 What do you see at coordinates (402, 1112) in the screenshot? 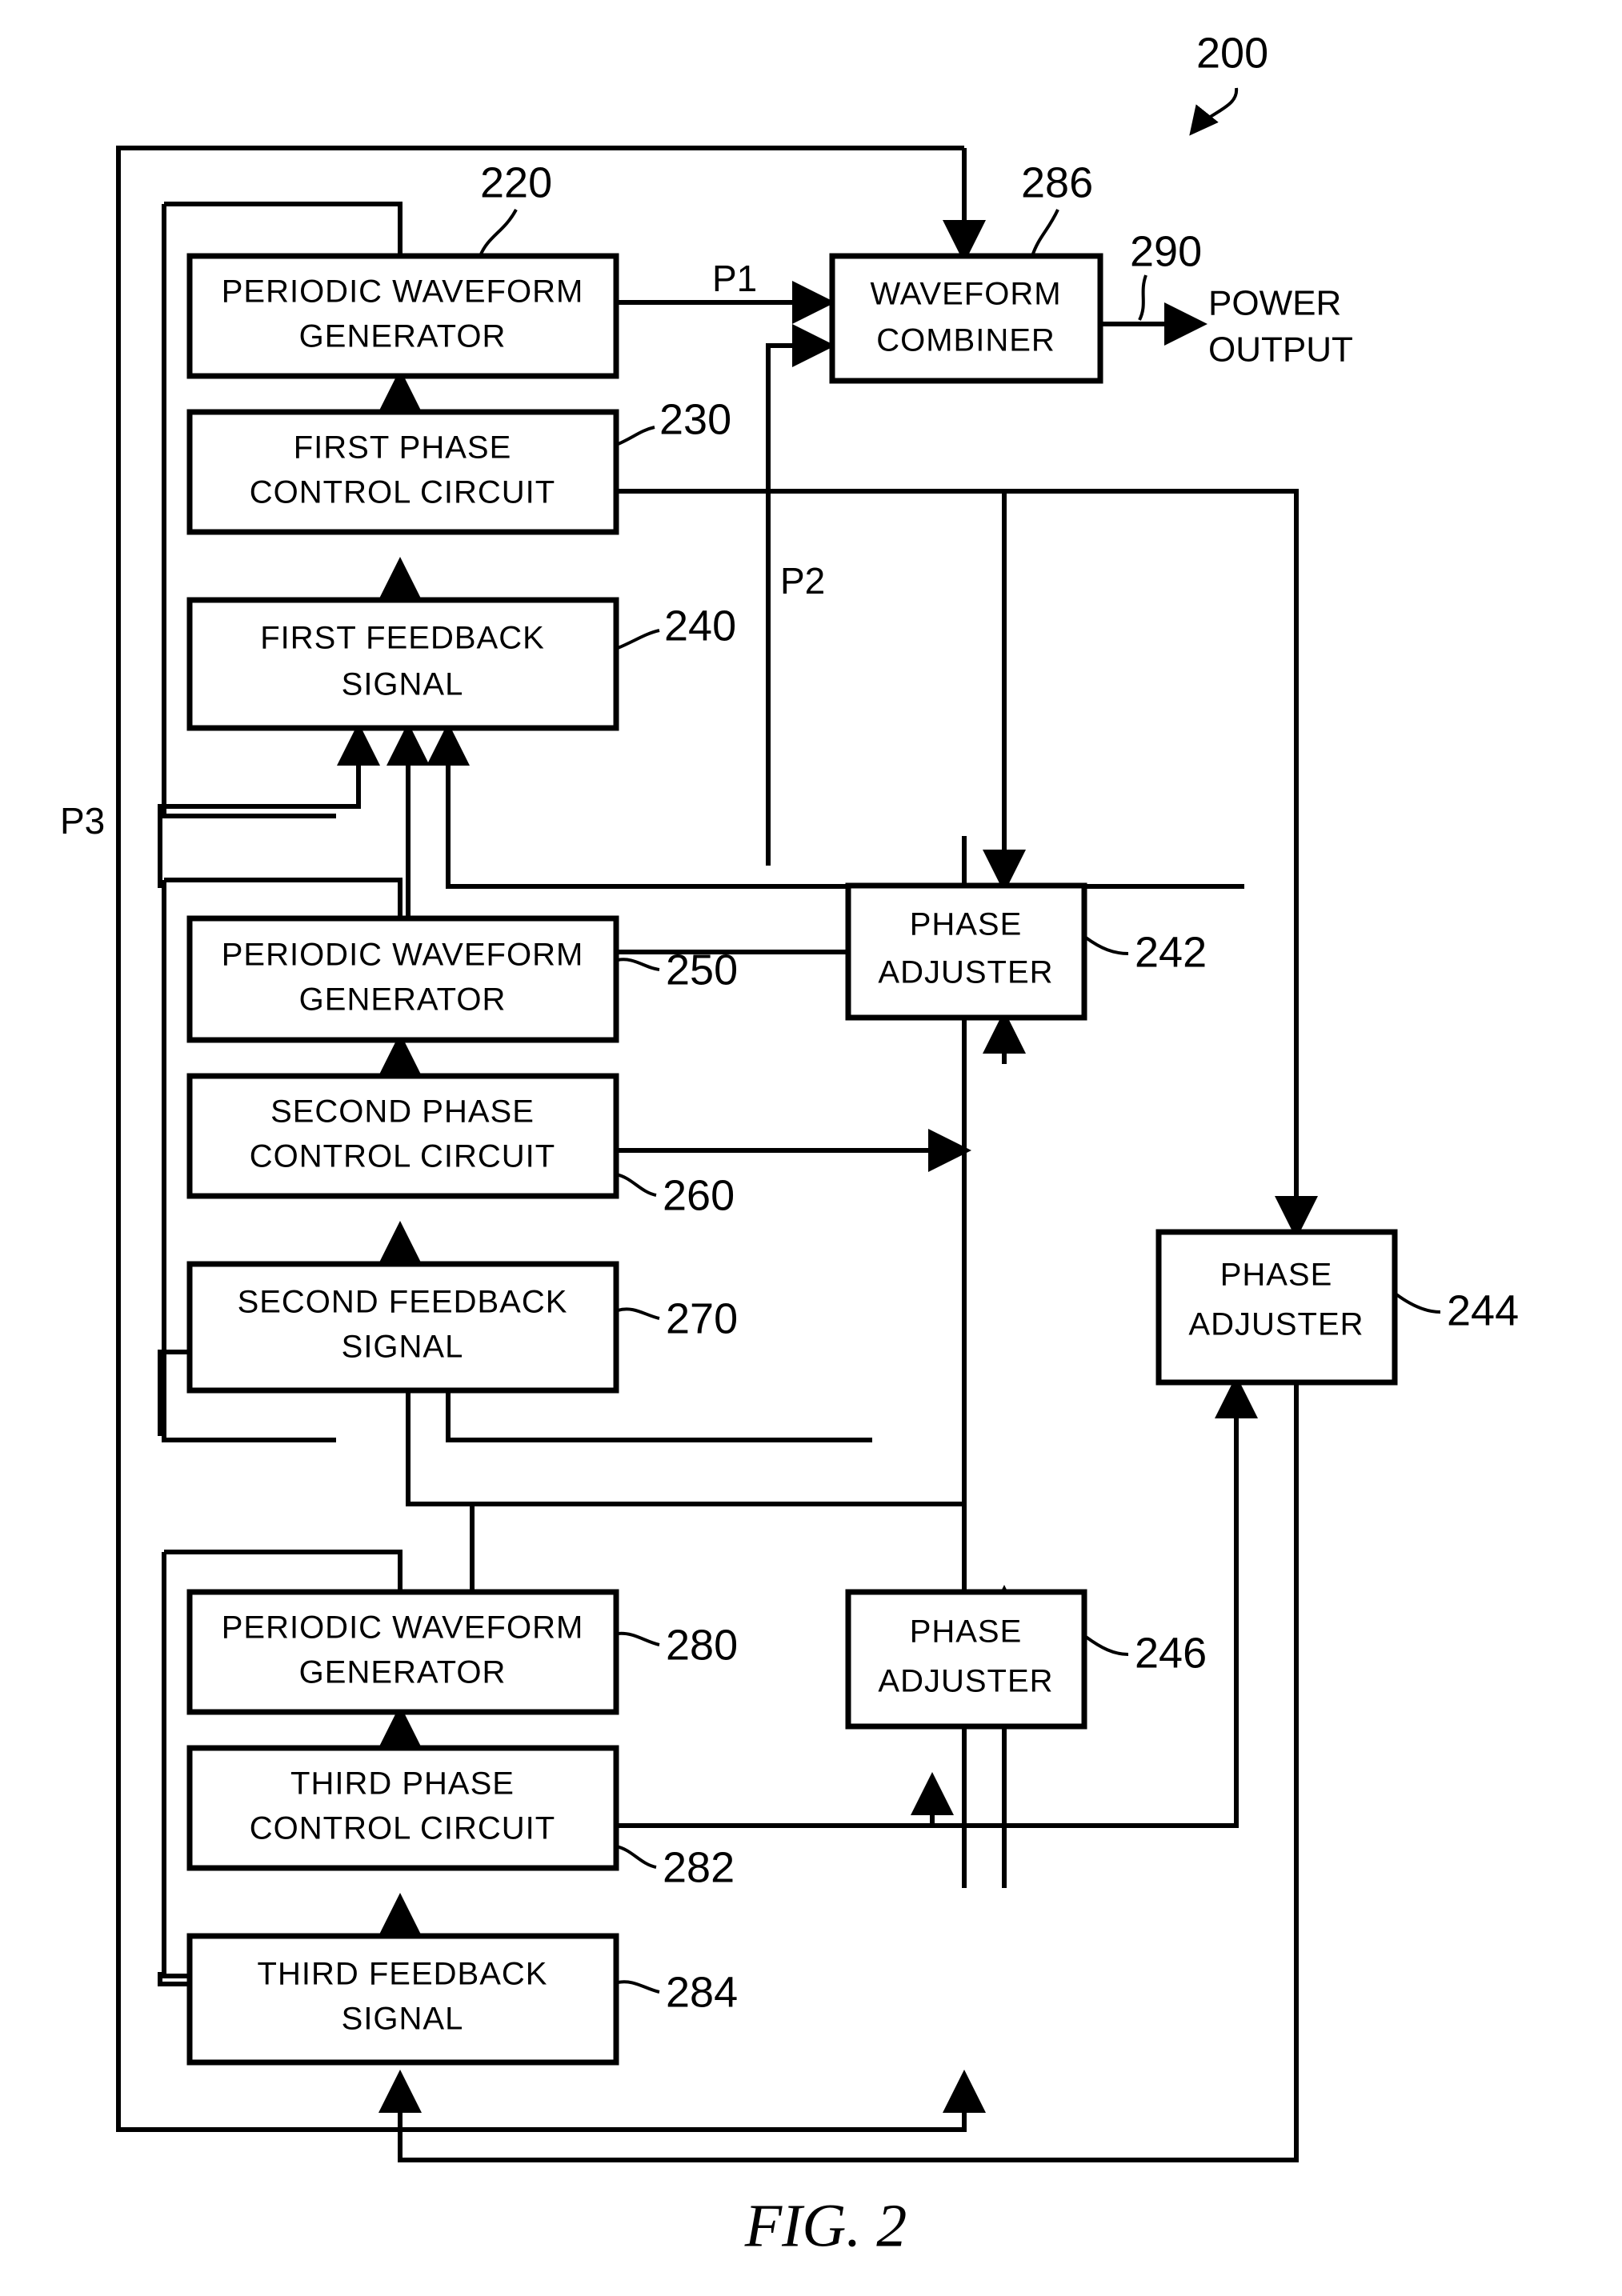
I see `block-label-line1: SECOND PHASE` at bounding box center [402, 1112].